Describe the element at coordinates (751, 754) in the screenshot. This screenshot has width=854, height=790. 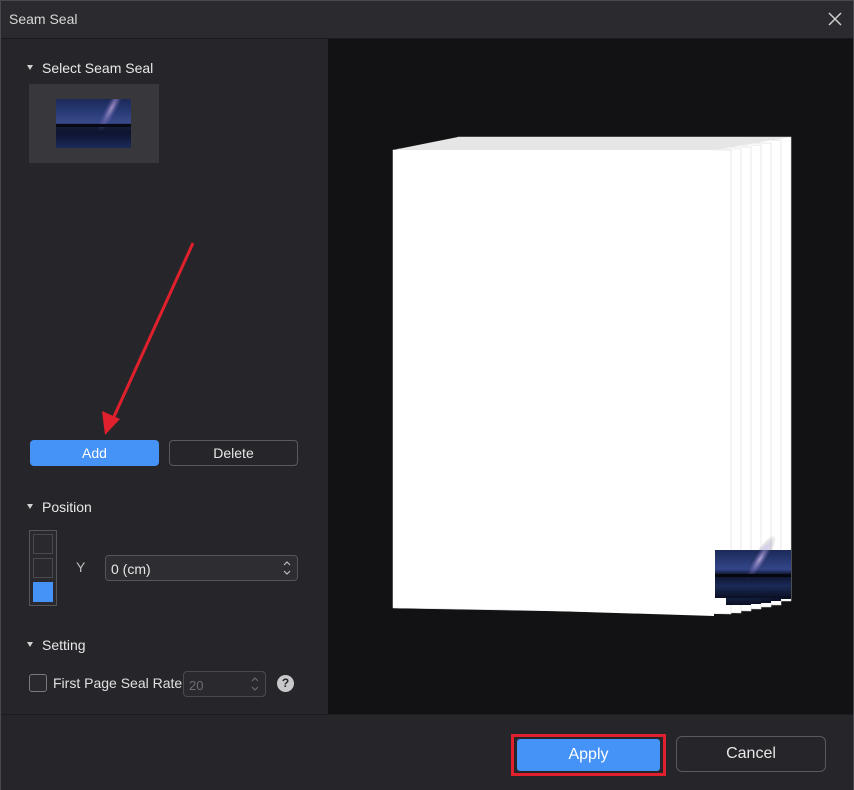
I see `cancel-button: Cancel` at that location.